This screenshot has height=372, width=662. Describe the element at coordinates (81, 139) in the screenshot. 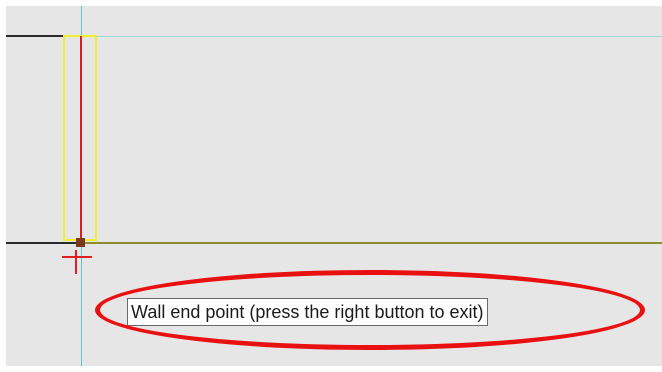

I see `wall-centerline` at that location.